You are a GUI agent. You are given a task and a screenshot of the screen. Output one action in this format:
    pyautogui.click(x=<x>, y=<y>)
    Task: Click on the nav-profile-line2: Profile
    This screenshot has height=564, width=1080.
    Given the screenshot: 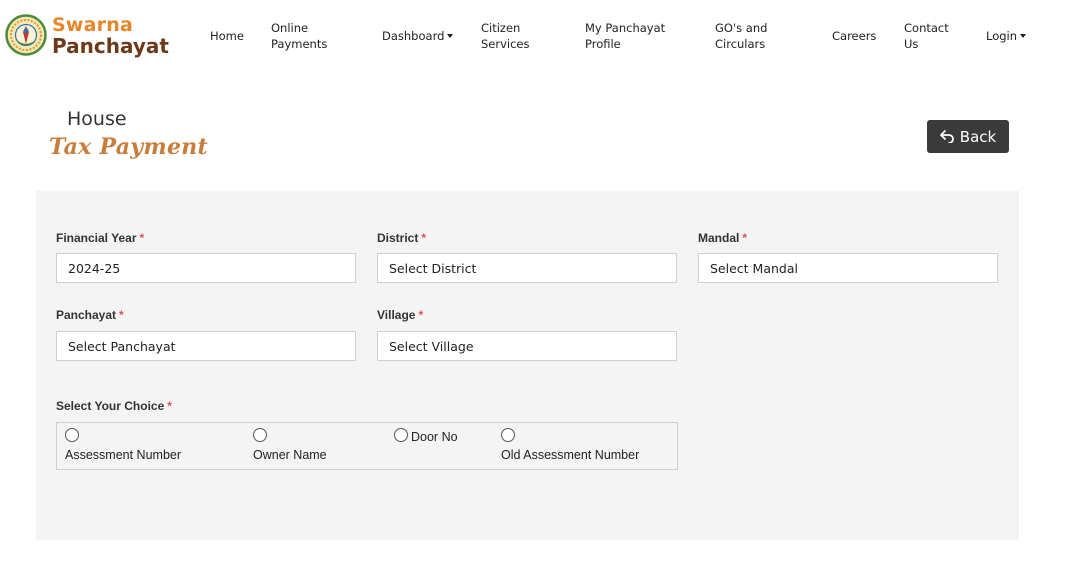 What is the action you would take?
    pyautogui.click(x=603, y=44)
    